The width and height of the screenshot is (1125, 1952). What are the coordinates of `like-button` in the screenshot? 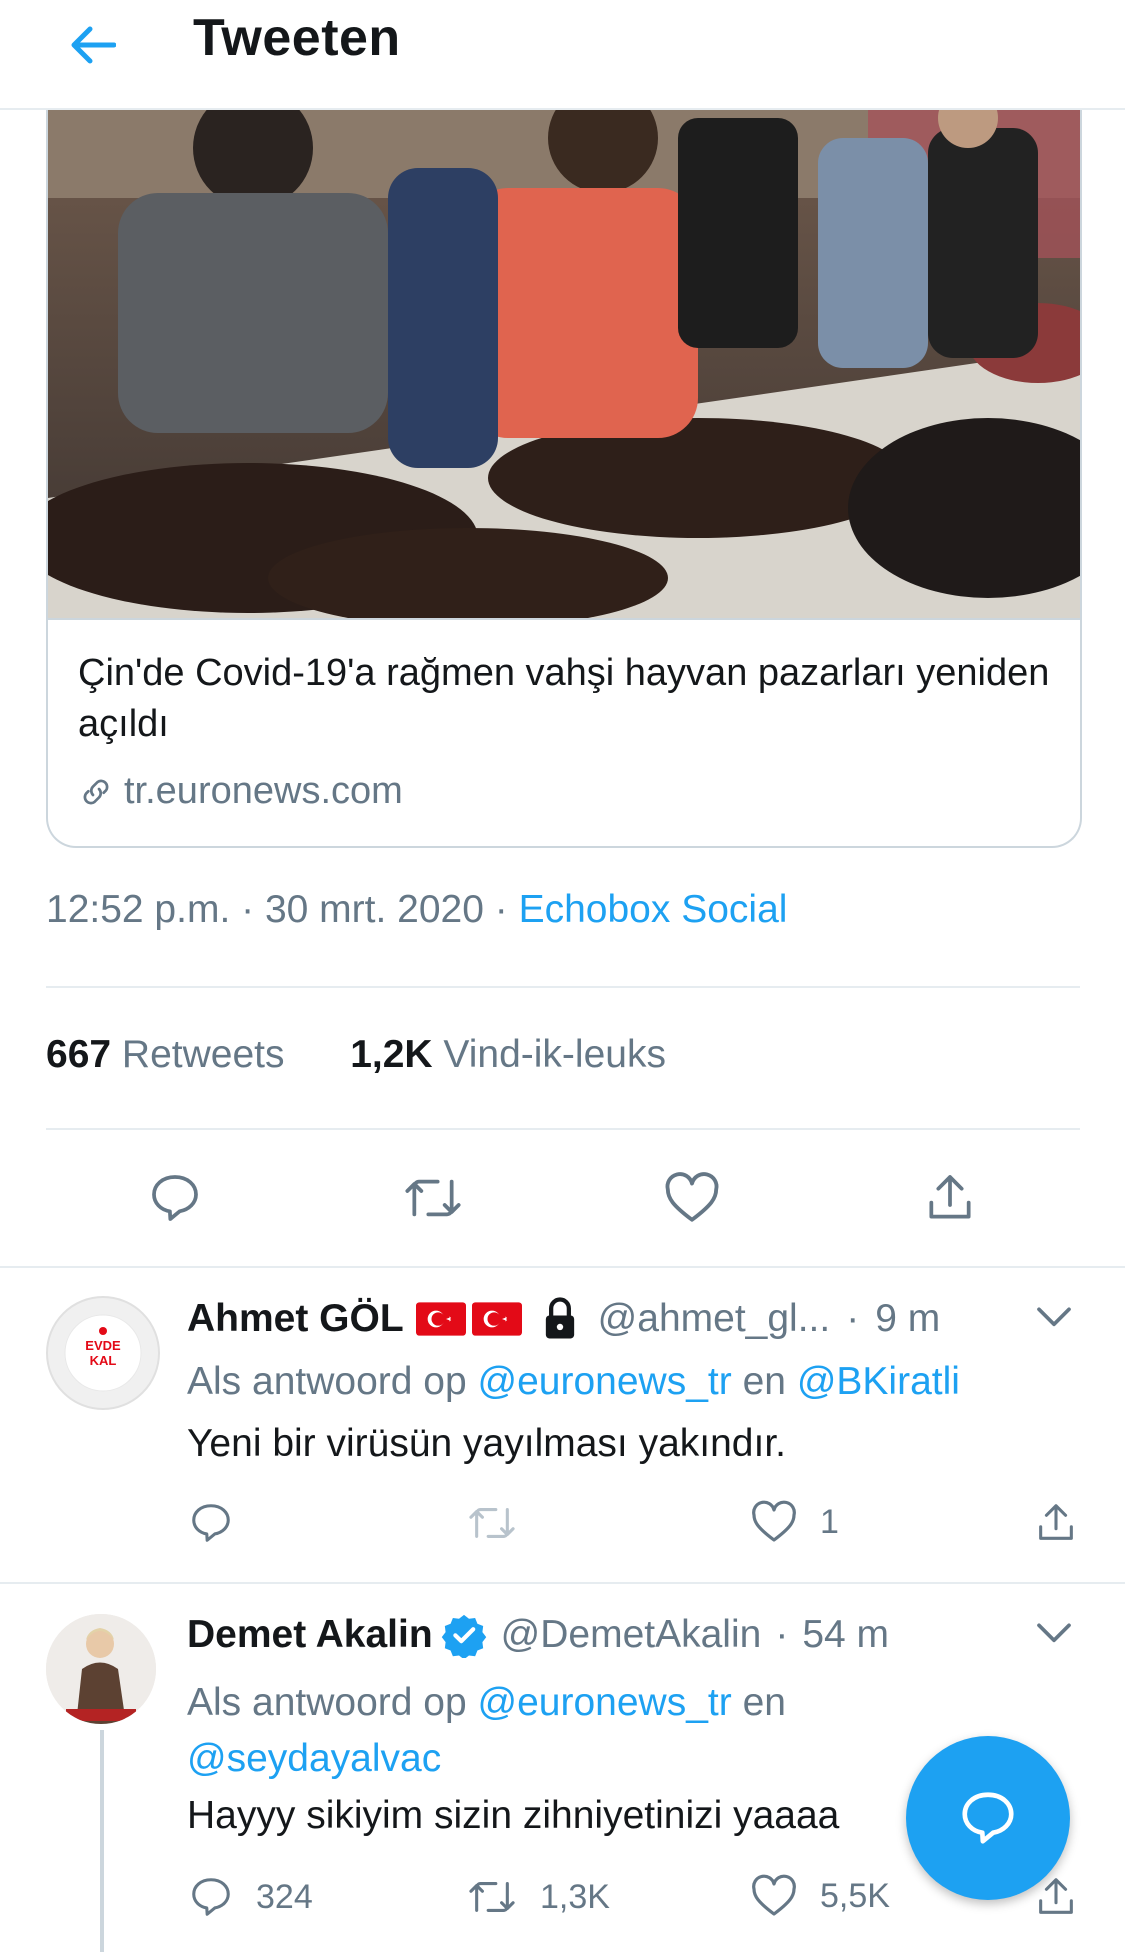 It's located at (692, 1198).